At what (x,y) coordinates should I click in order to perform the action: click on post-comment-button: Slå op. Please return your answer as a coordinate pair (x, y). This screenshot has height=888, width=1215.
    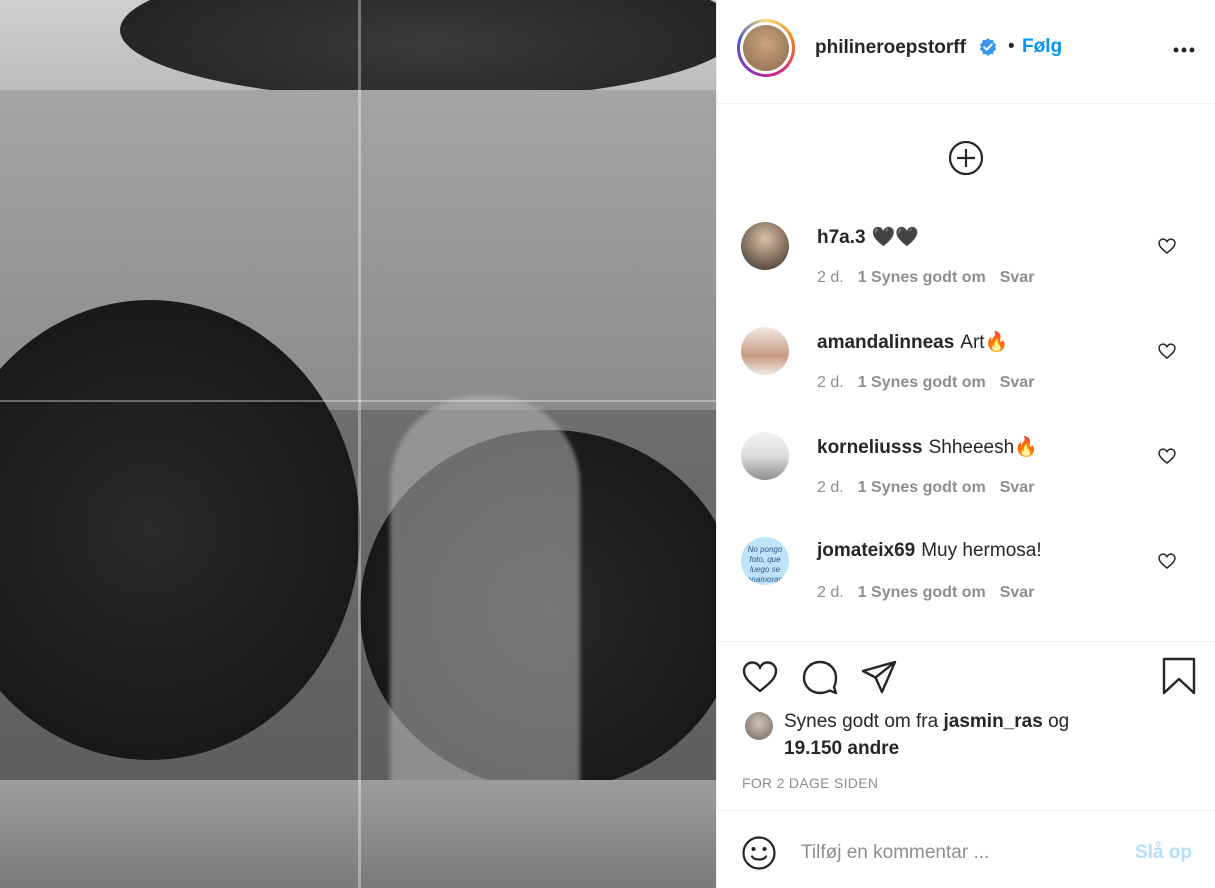
    Looking at the image, I should click on (1163, 853).